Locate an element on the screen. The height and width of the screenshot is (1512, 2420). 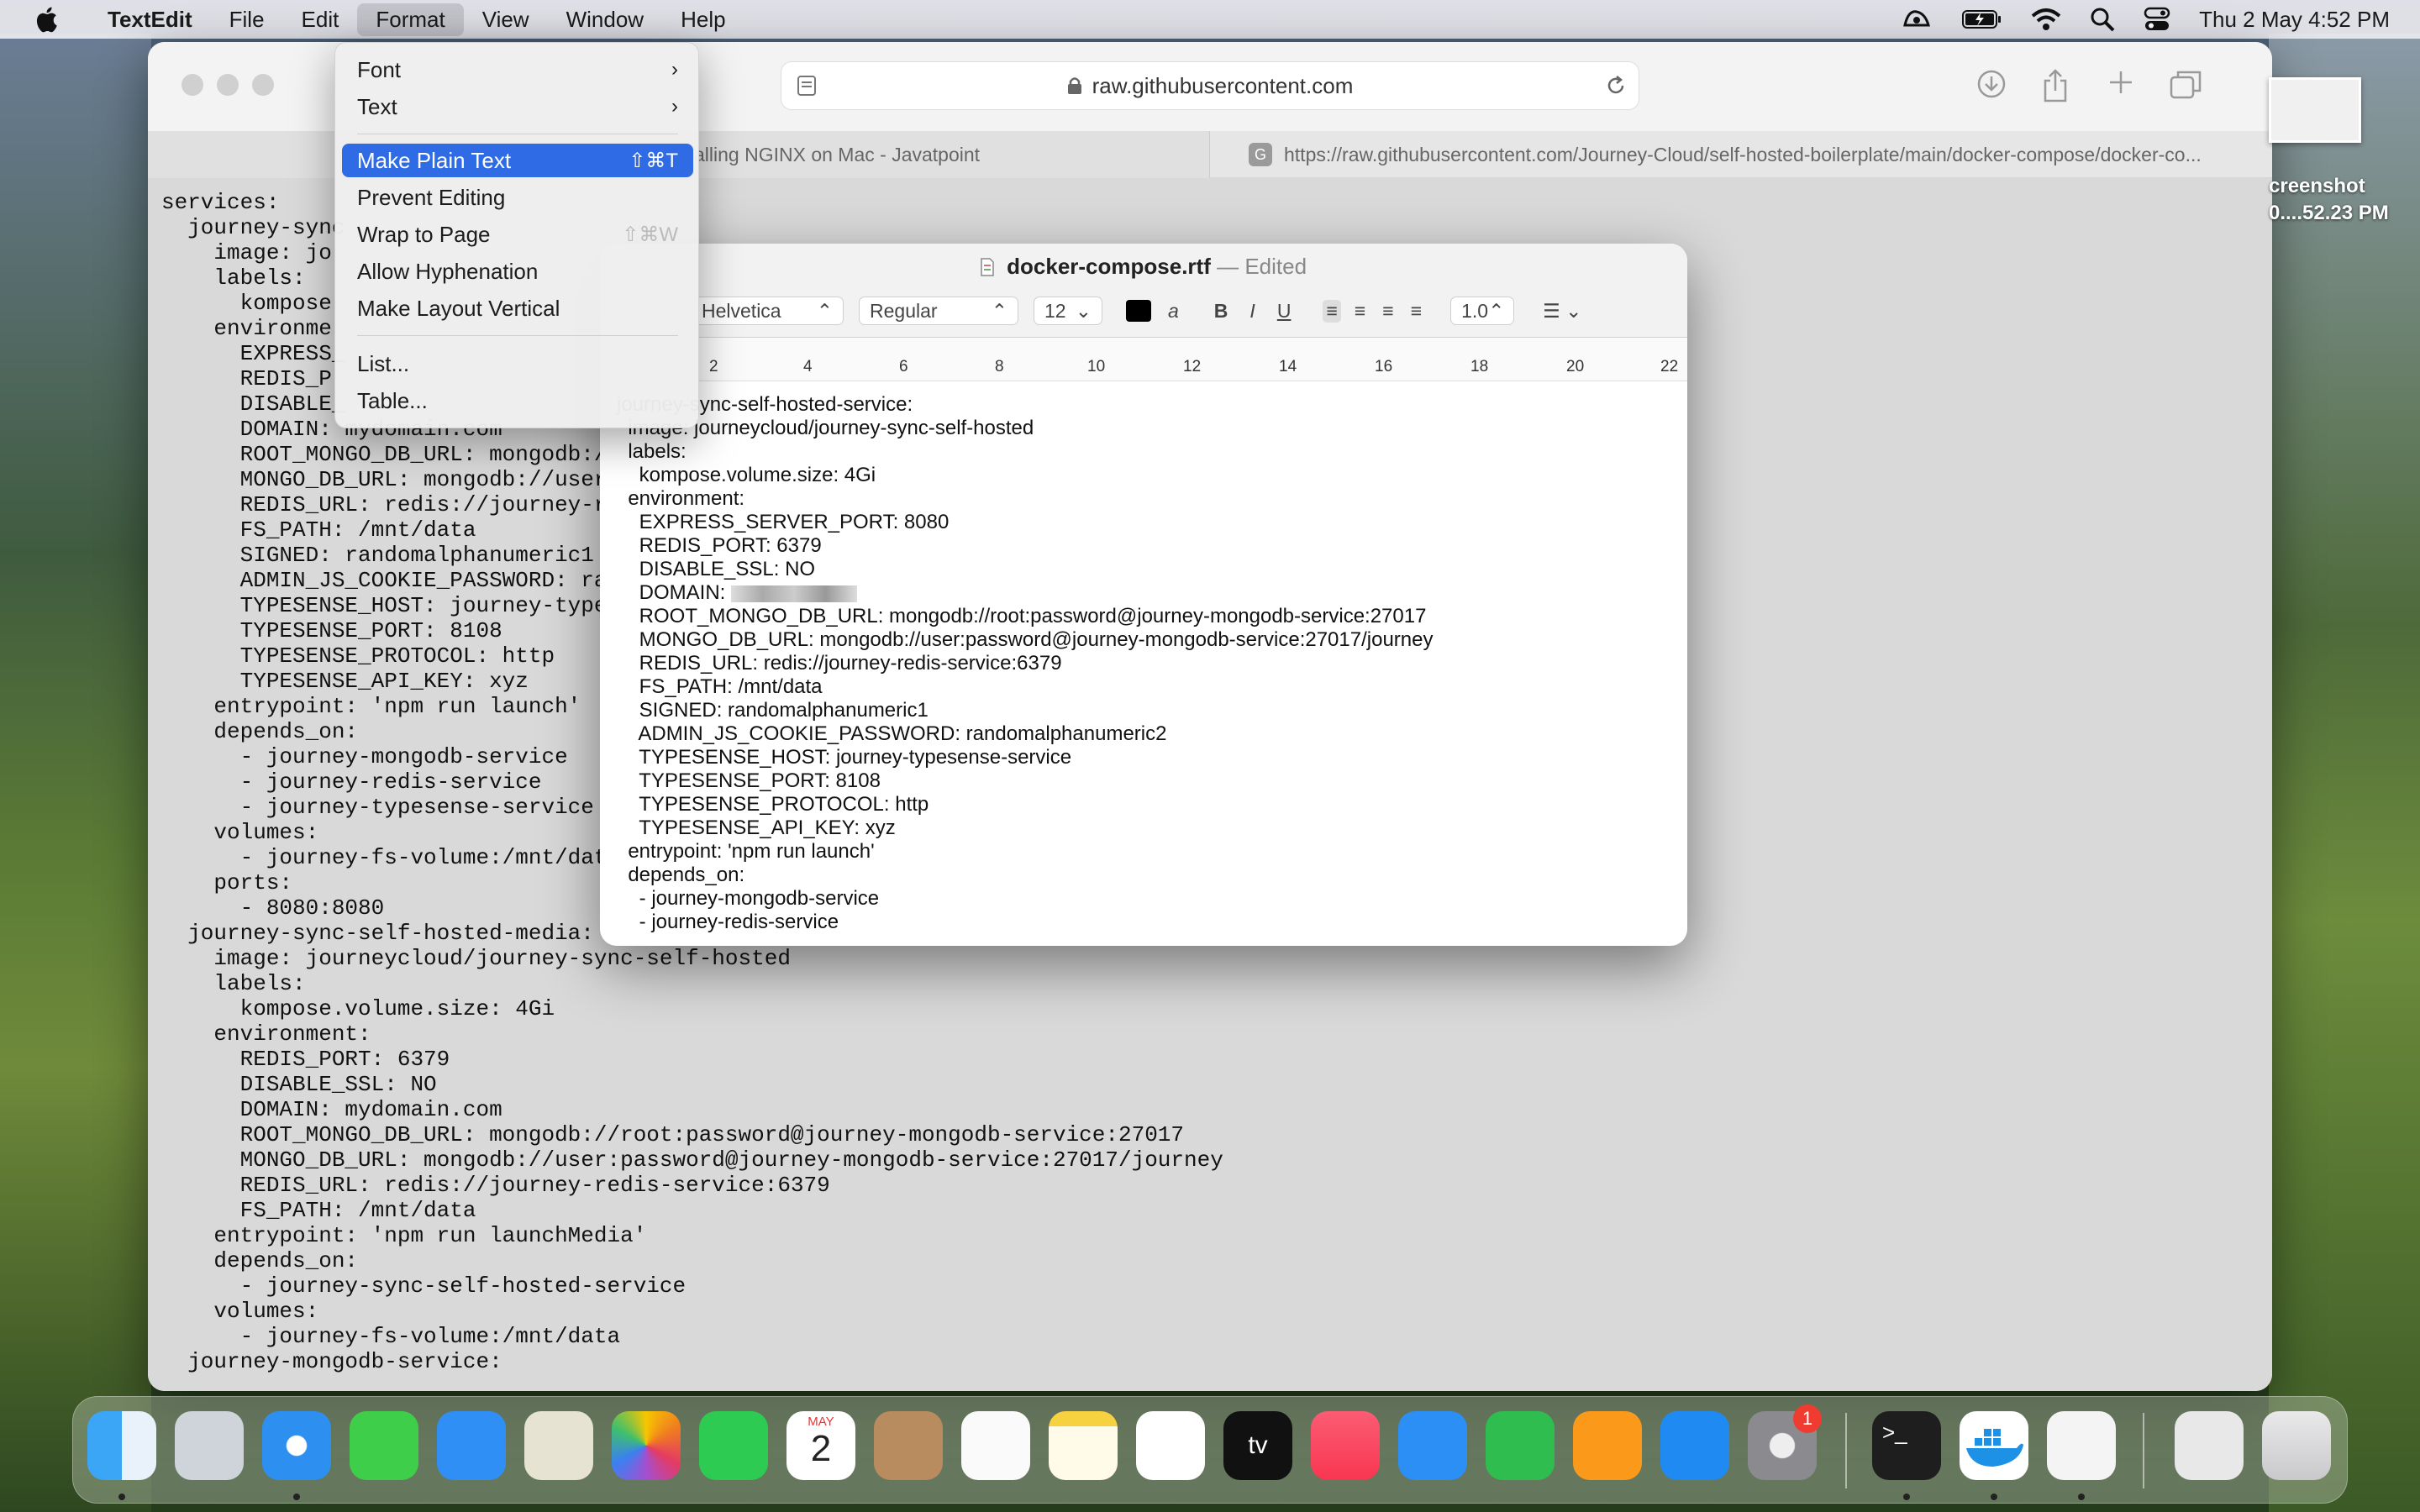
font-style-select: Regular ⌃ is located at coordinates (938, 311).